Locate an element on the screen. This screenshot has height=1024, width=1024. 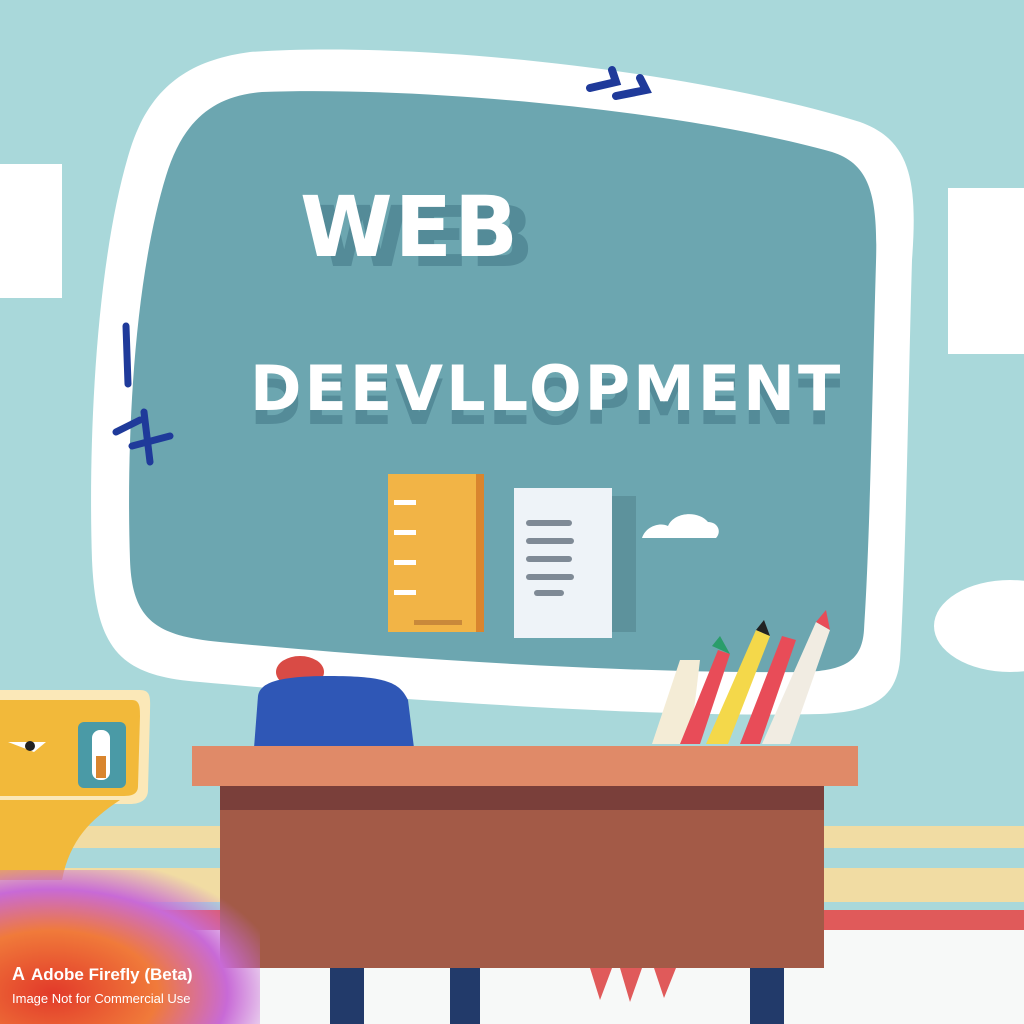
adobe-logo-icon: A is located at coordinates (18, 974).